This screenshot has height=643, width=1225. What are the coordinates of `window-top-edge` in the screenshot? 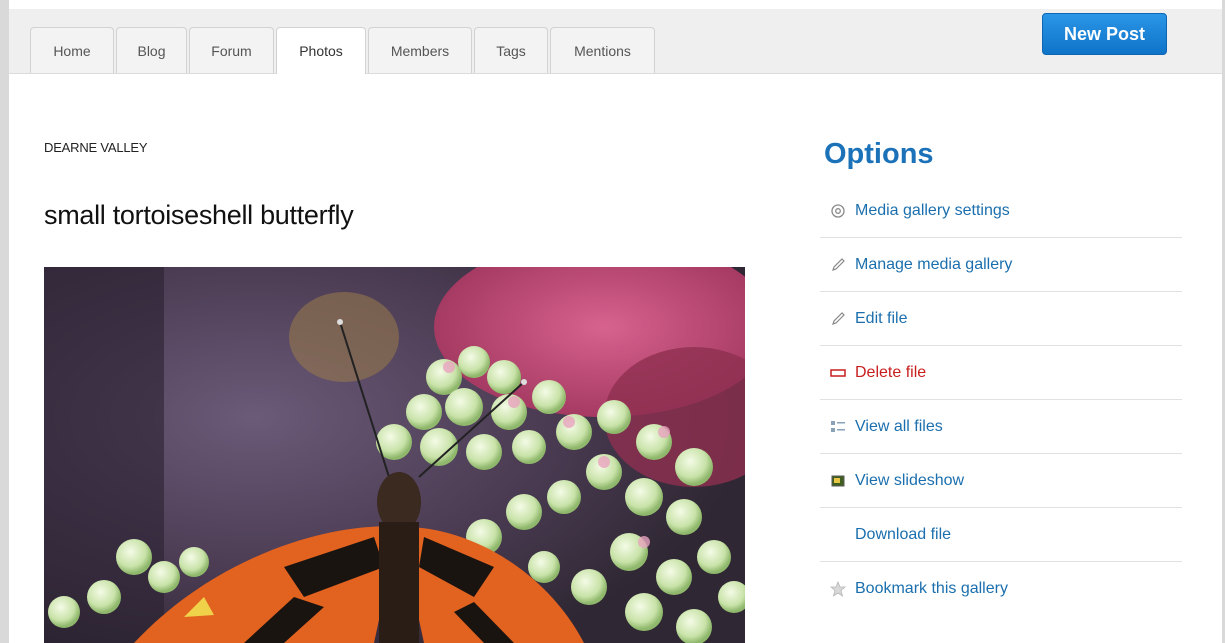 It's located at (612, 4).